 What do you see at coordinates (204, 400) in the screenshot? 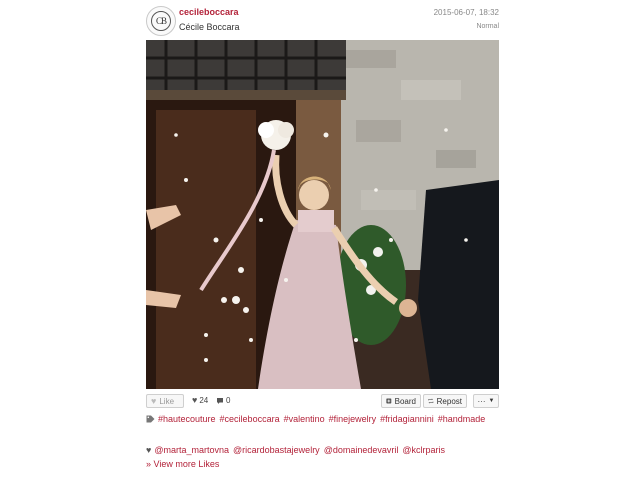
I see `likes-count-value: 24` at bounding box center [204, 400].